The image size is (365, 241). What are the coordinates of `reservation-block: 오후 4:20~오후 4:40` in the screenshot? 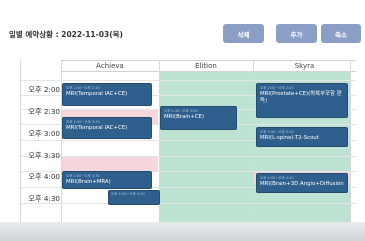 It's located at (134, 197).